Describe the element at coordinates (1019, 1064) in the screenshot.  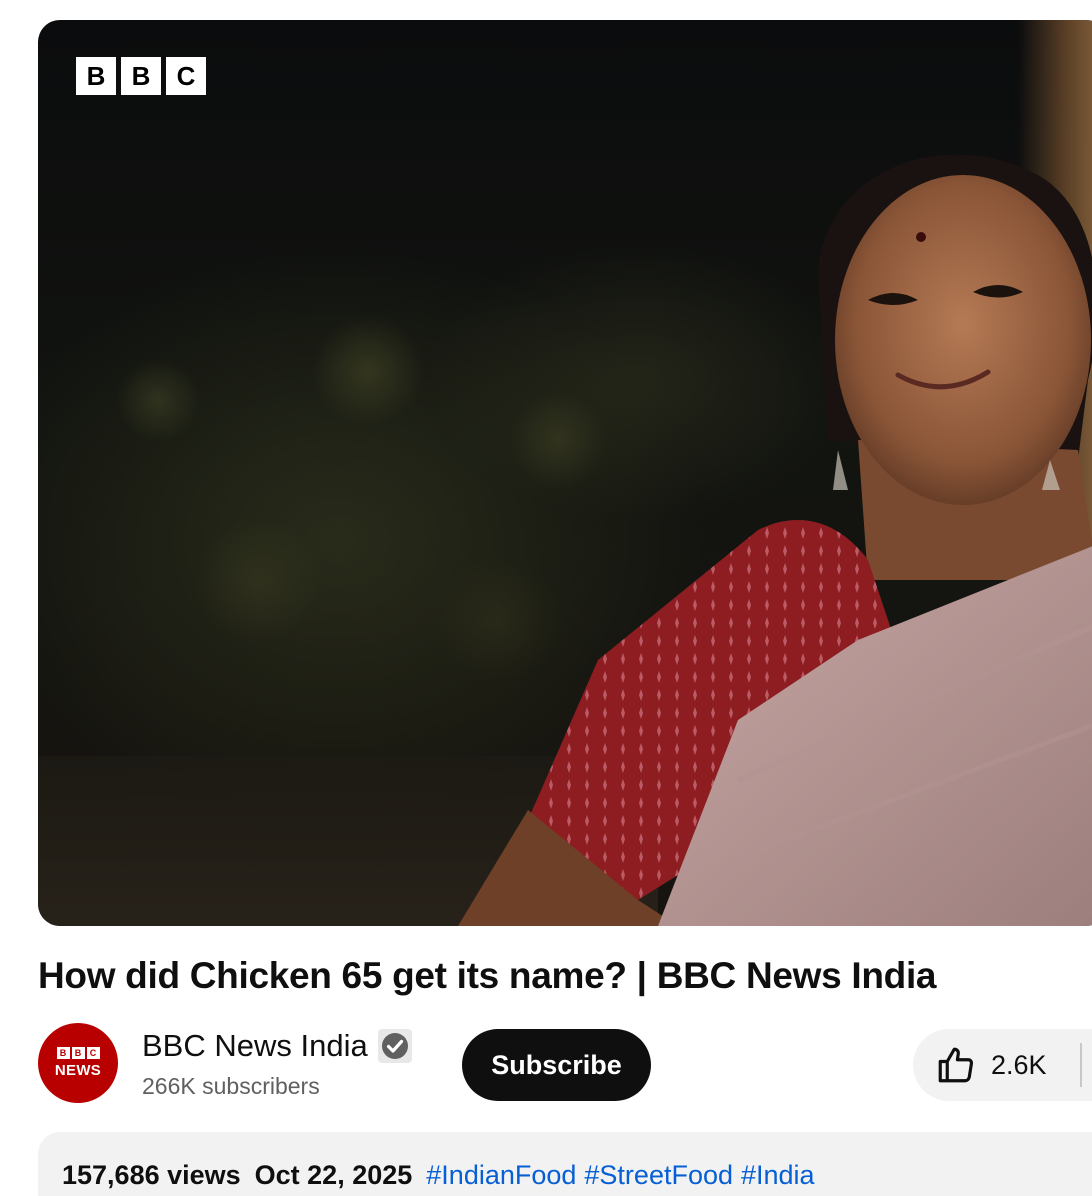
I see `like-count: 2.6K` at that location.